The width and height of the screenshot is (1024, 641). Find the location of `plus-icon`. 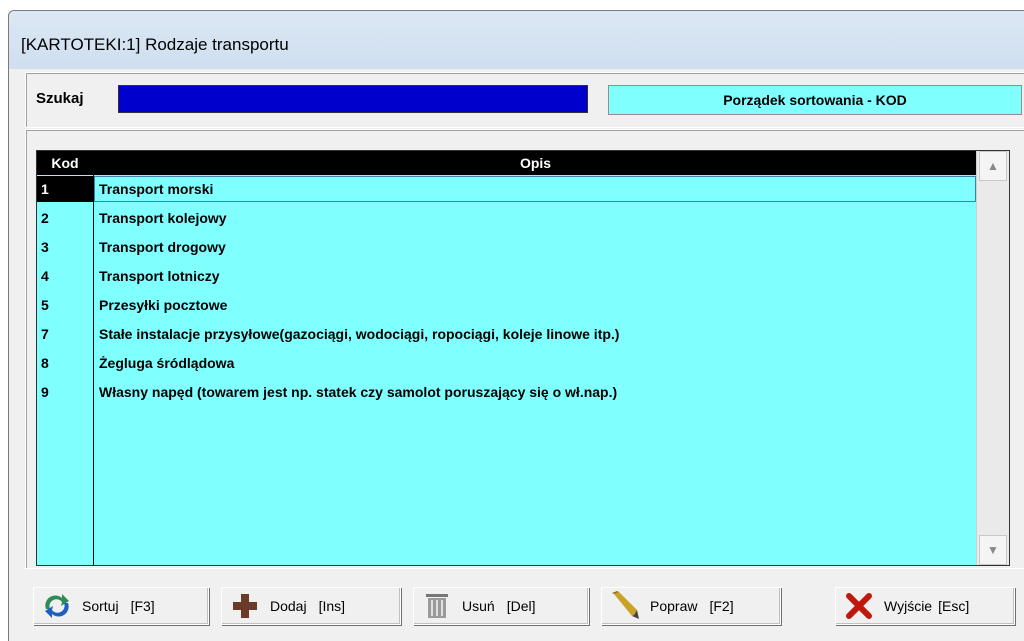

plus-icon is located at coordinates (245, 606).